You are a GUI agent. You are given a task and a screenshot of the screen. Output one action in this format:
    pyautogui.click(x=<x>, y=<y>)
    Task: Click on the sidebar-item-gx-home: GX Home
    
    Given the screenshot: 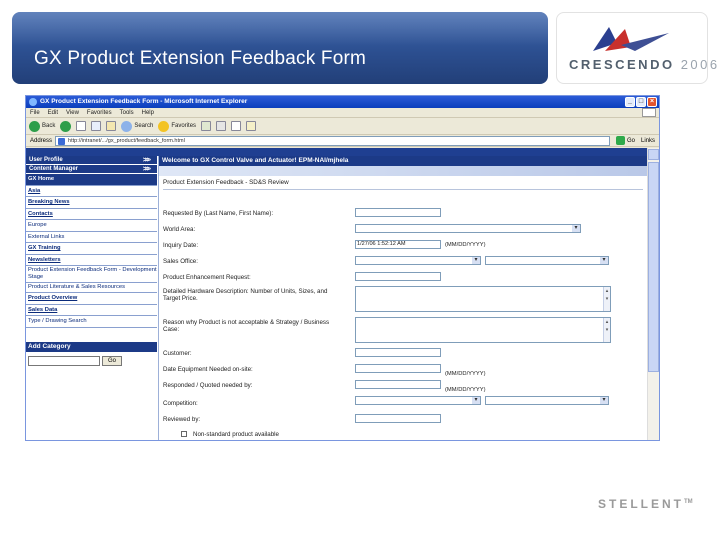 What is the action you would take?
    pyautogui.click(x=91, y=180)
    